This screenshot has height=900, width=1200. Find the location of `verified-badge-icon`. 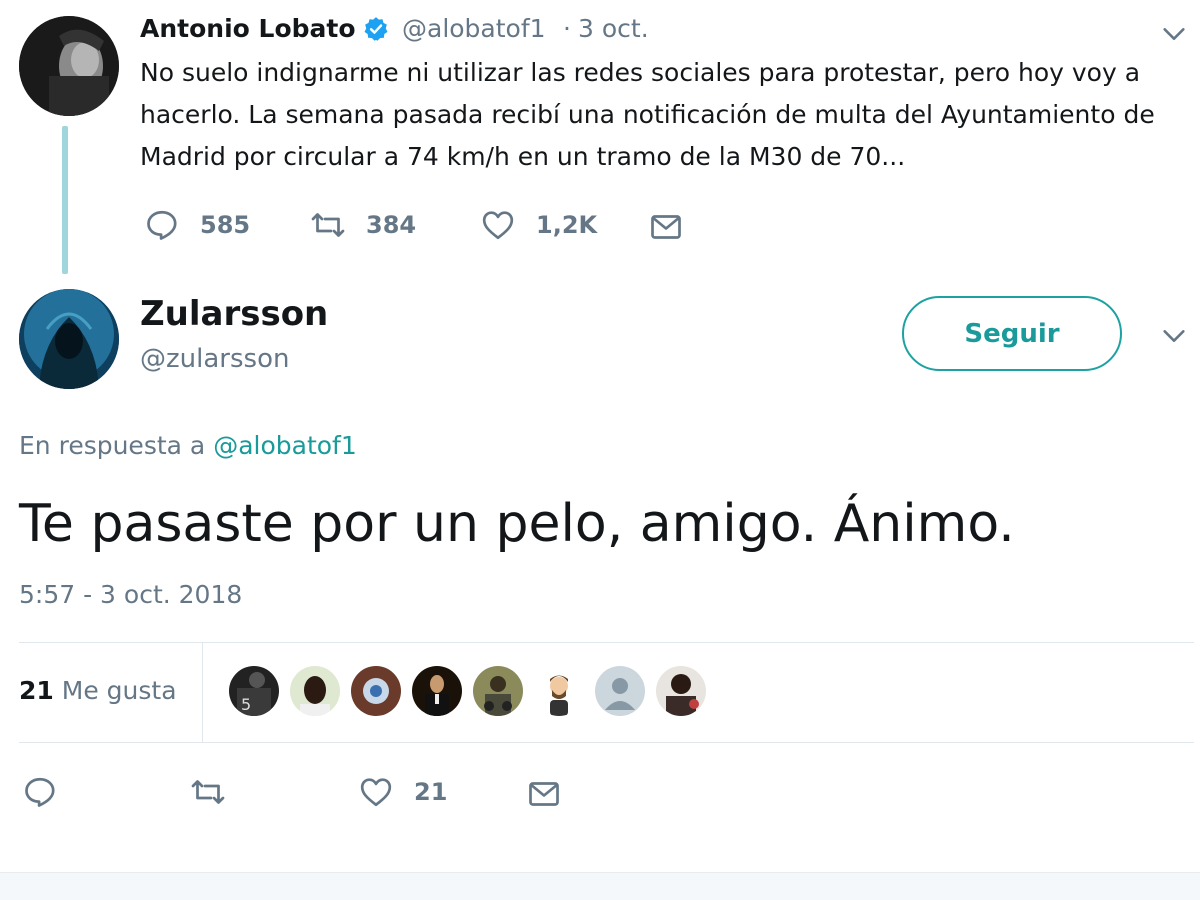

verified-badge-icon is located at coordinates (376, 29).